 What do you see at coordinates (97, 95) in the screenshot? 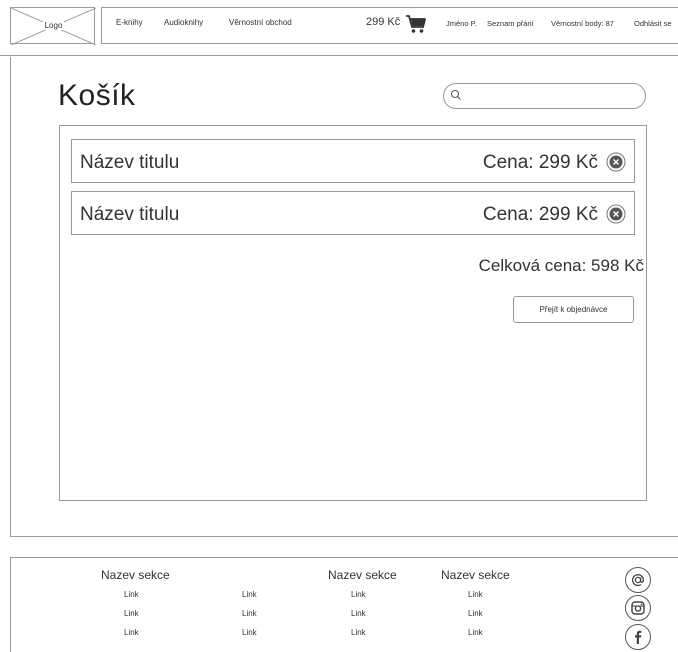
I see `page-title: Košík` at bounding box center [97, 95].